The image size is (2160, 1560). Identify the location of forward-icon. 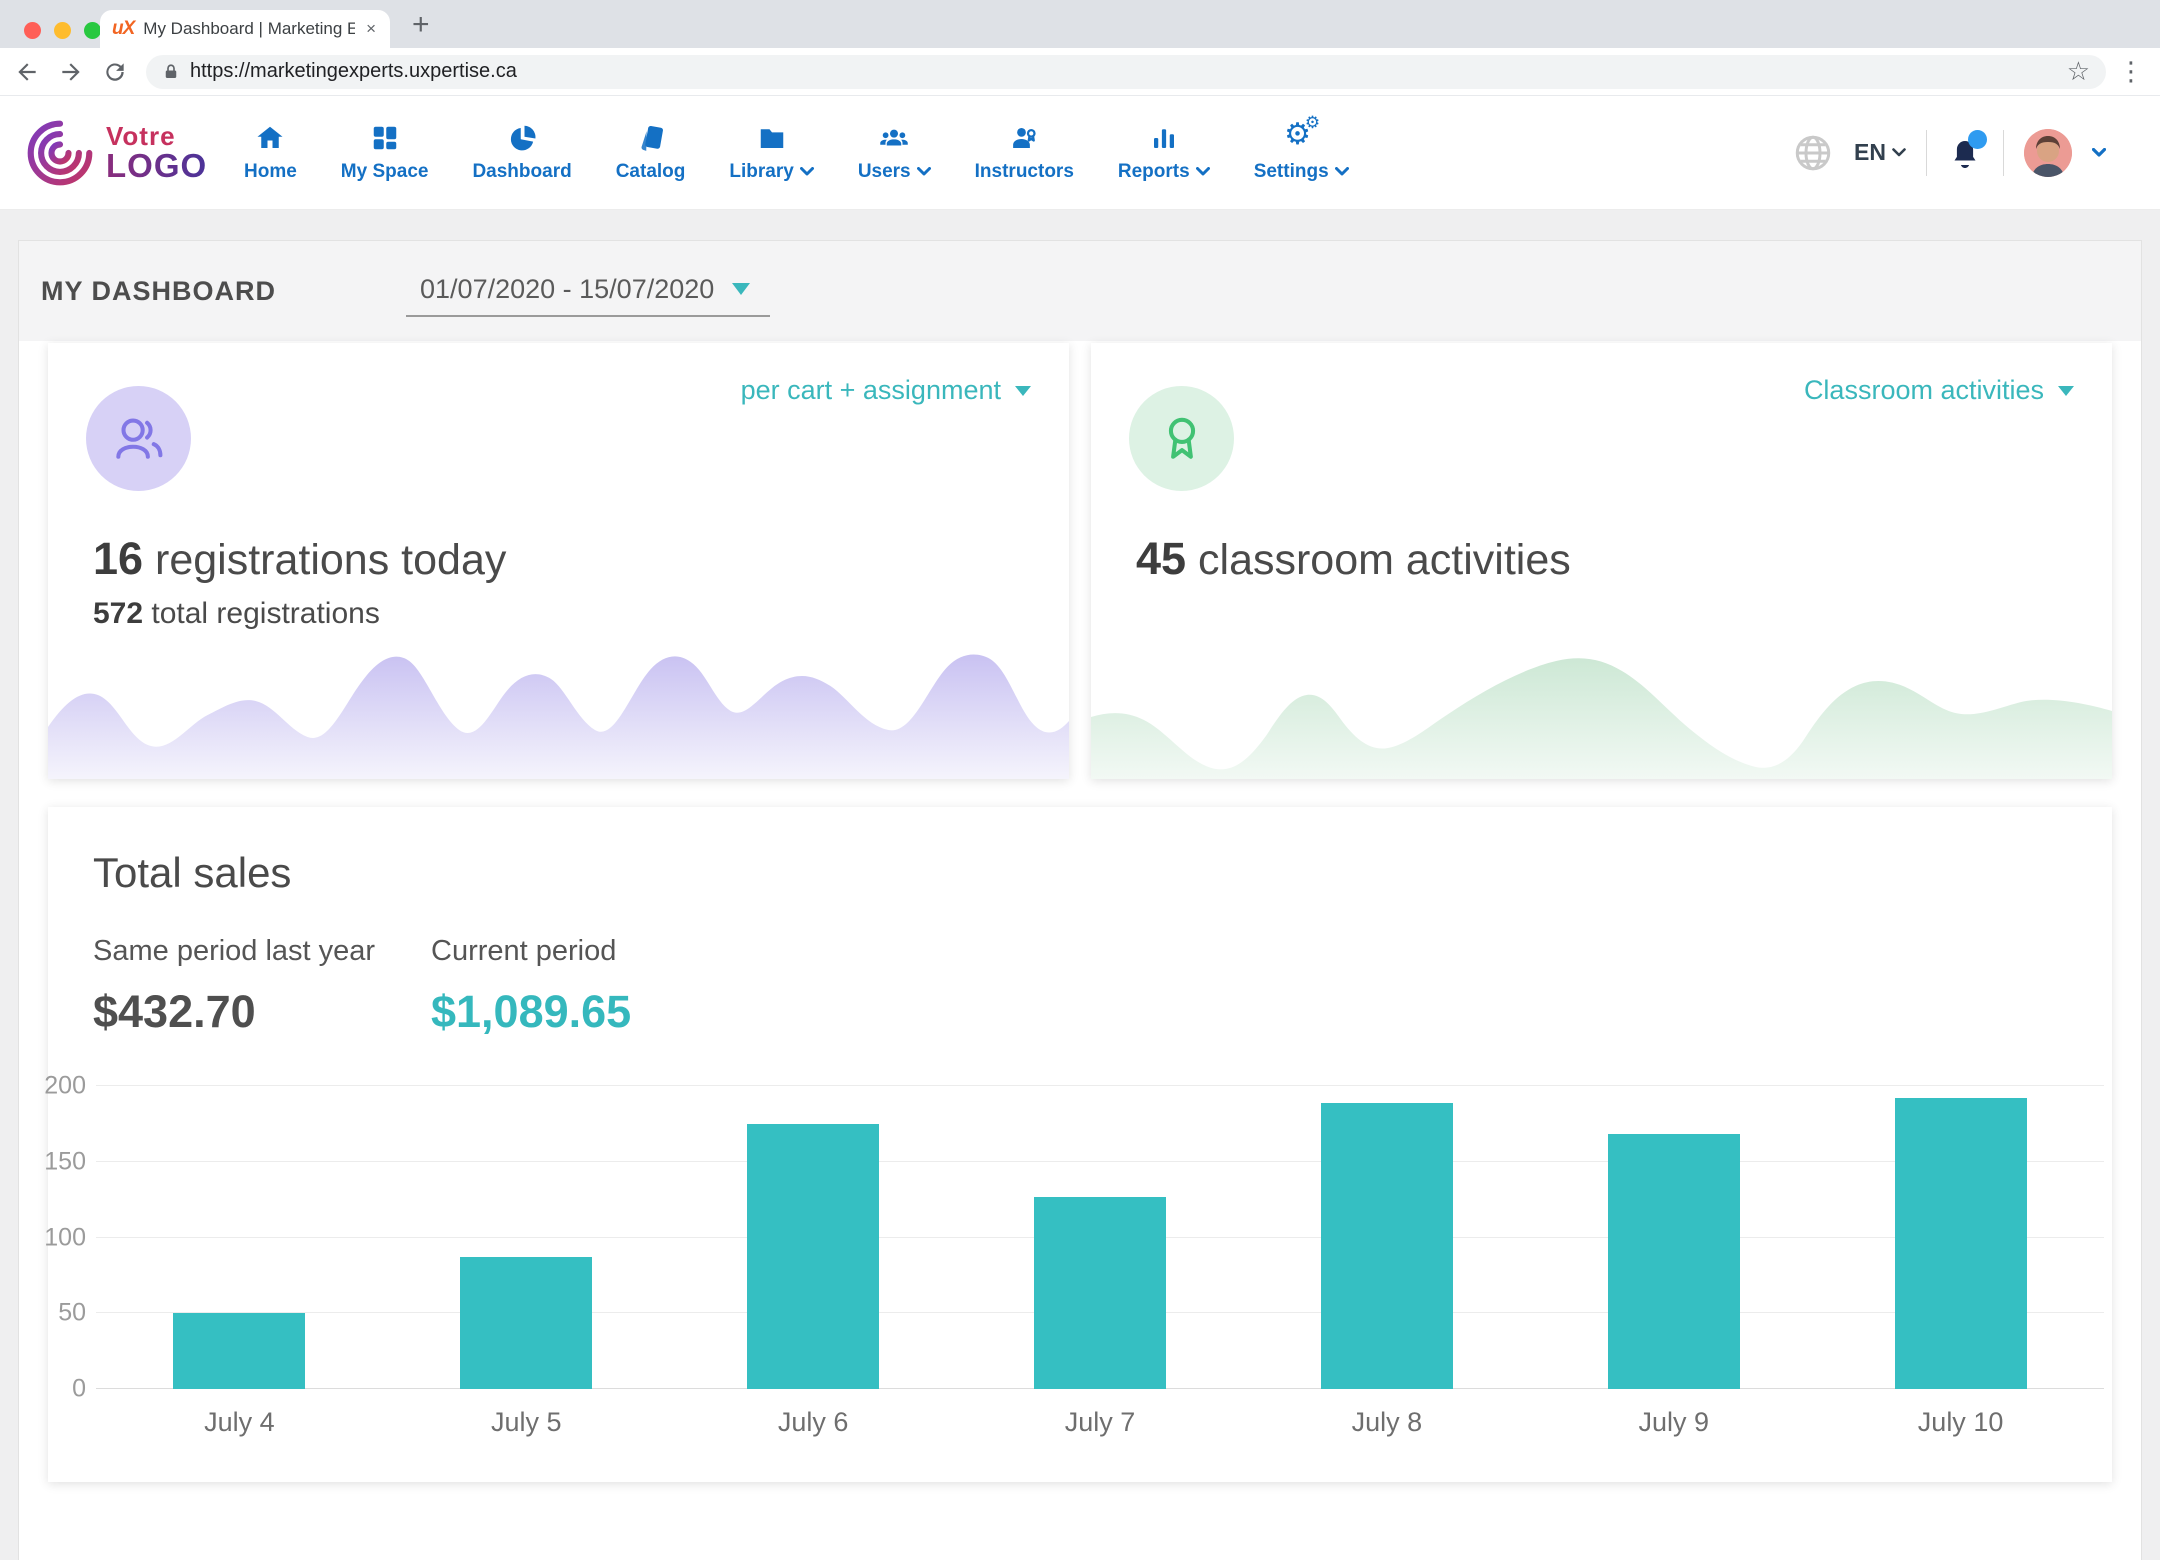
(71, 71).